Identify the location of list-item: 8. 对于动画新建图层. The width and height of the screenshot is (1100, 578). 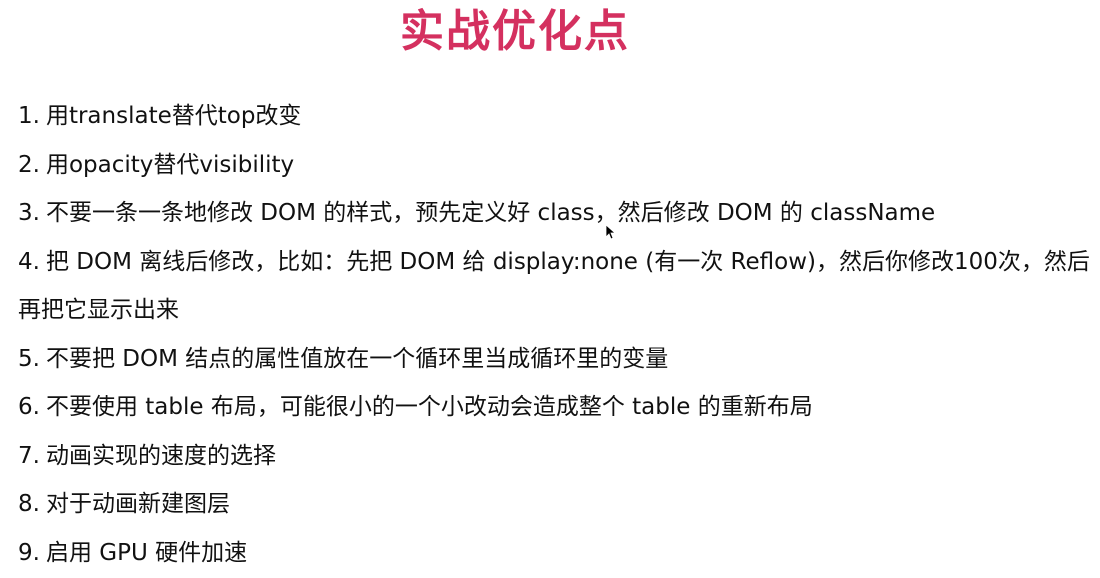
(555, 504).